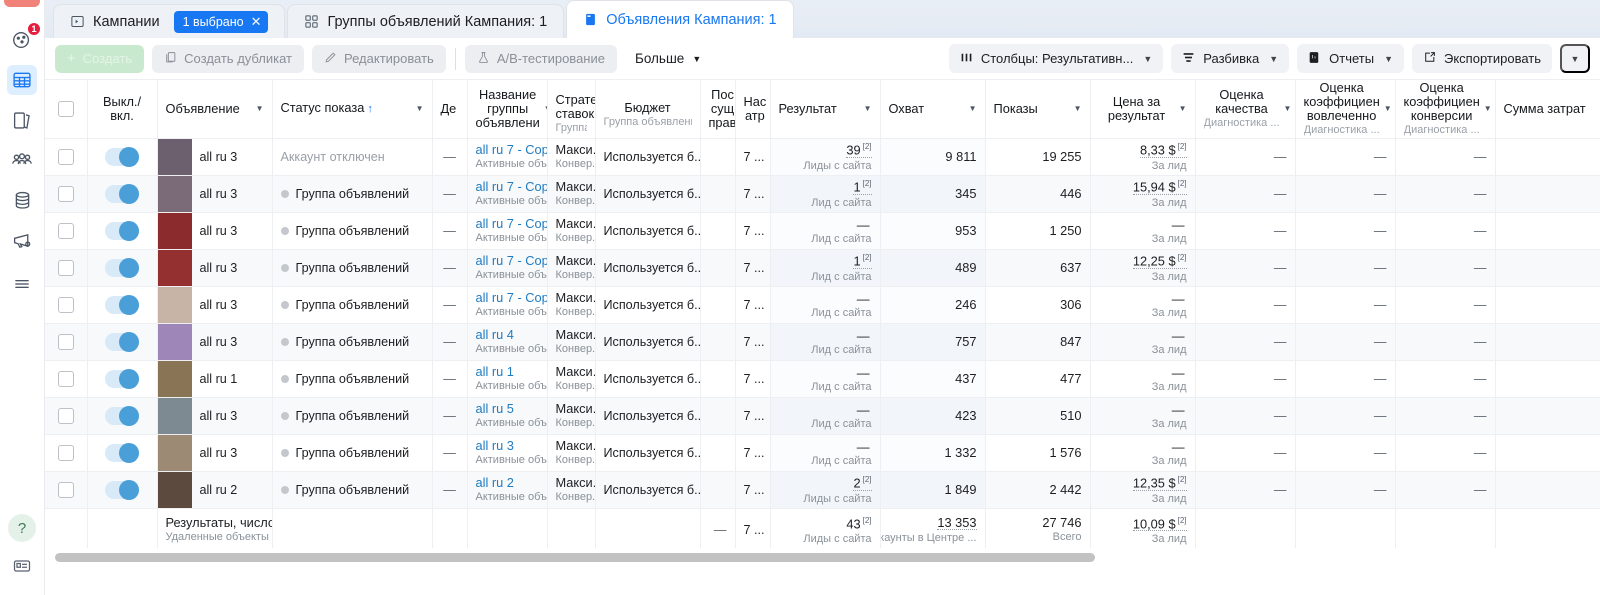  I want to click on breakdown-button: Разбивка ▼, so click(1230, 58).